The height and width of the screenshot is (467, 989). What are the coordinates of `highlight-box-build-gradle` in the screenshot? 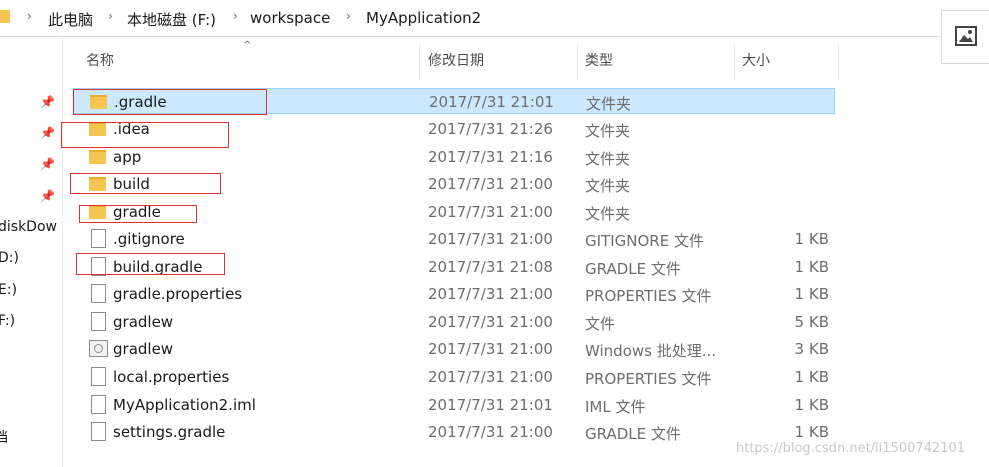 It's located at (150, 264).